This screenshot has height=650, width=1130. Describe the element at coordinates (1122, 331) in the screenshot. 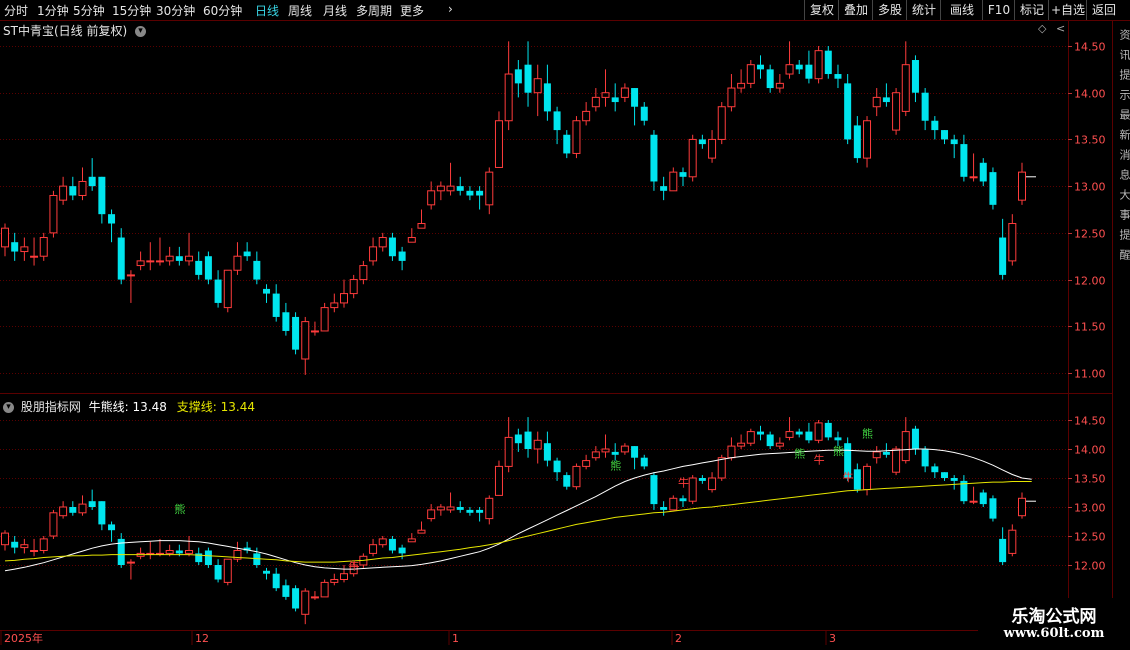

I see `side-info-strip: 资讯提示最新消息大事提醒` at that location.